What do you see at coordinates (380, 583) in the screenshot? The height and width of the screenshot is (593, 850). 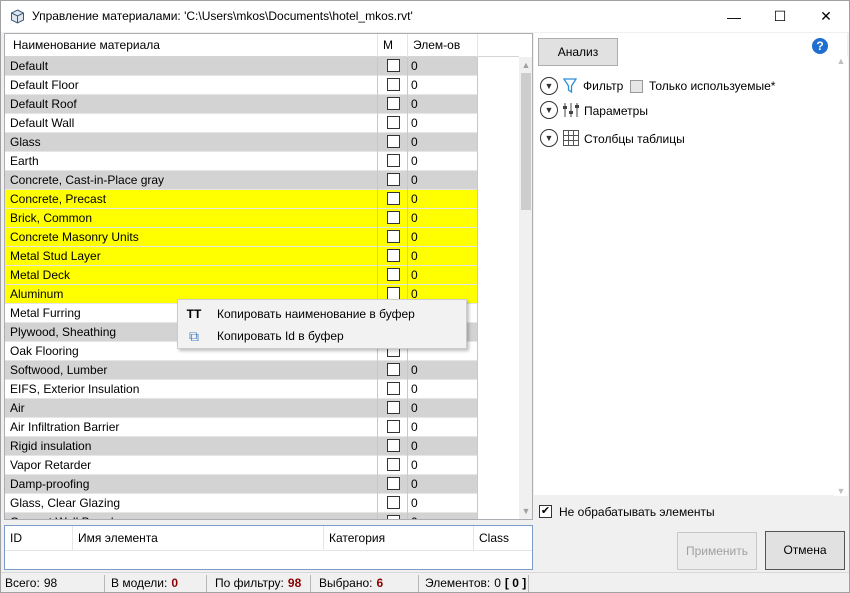 I see `status-selected-value: 6` at bounding box center [380, 583].